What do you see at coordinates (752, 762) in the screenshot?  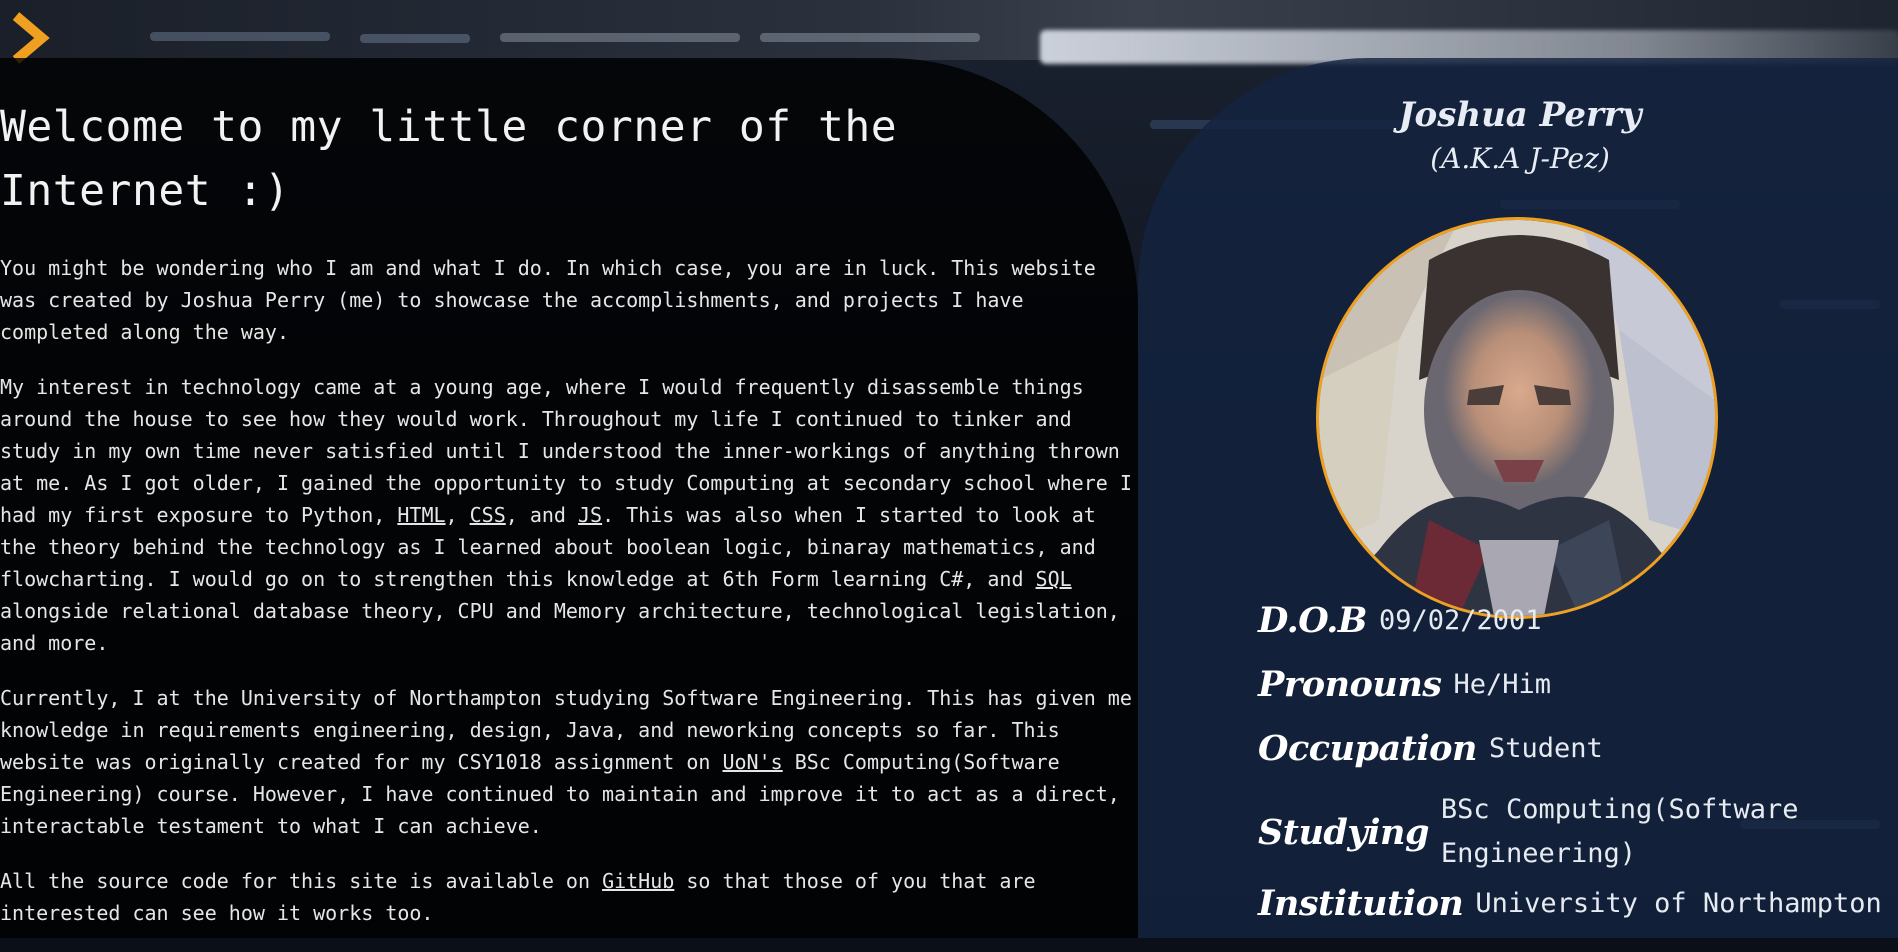 I see `uon-link: UoN's` at bounding box center [752, 762].